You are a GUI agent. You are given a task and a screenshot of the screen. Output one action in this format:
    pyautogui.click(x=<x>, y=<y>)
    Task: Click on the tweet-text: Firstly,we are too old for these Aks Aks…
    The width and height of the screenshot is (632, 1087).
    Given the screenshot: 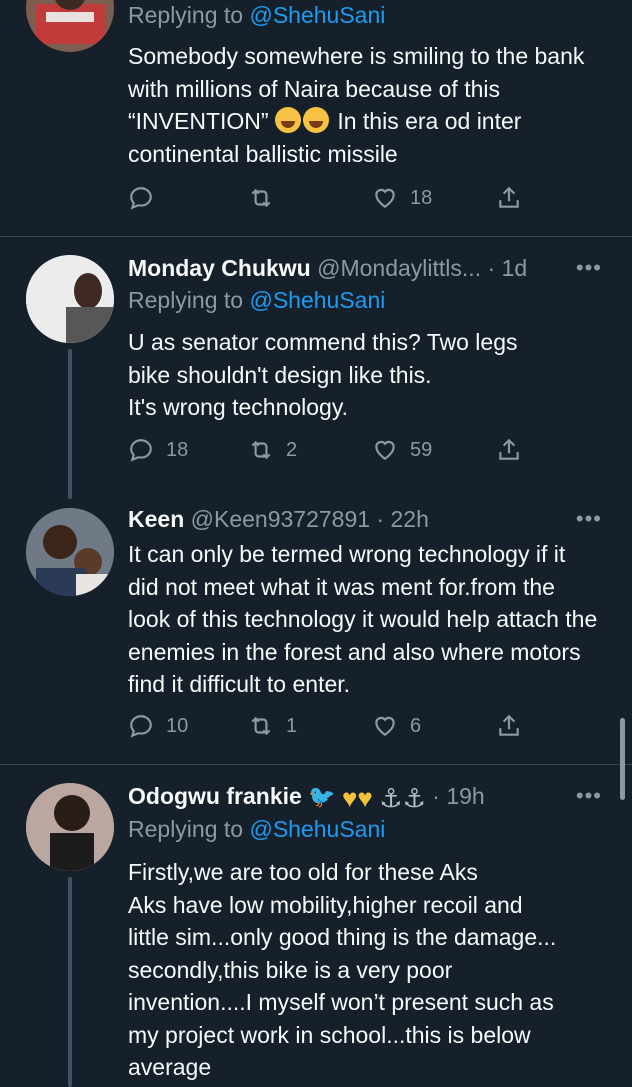 What is the action you would take?
    pyautogui.click(x=342, y=969)
    